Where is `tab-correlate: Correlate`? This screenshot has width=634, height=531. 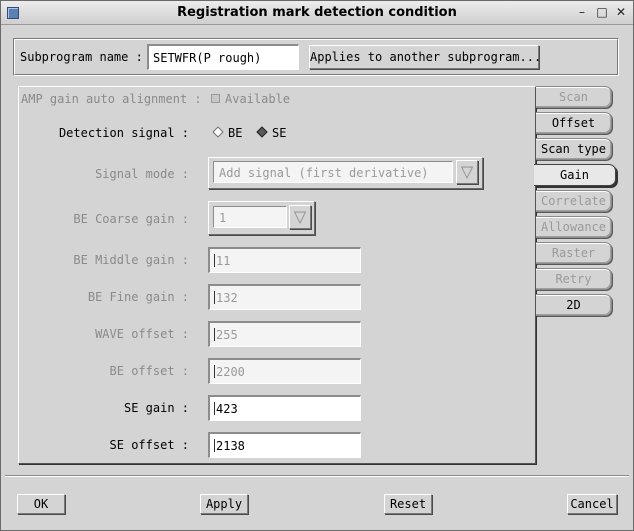 tab-correlate: Correlate is located at coordinates (574, 201).